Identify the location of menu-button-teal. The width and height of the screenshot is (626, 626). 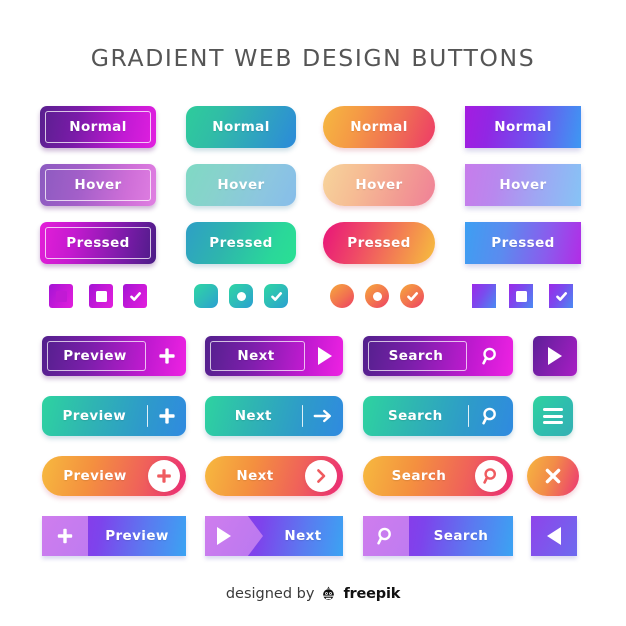
(553, 416).